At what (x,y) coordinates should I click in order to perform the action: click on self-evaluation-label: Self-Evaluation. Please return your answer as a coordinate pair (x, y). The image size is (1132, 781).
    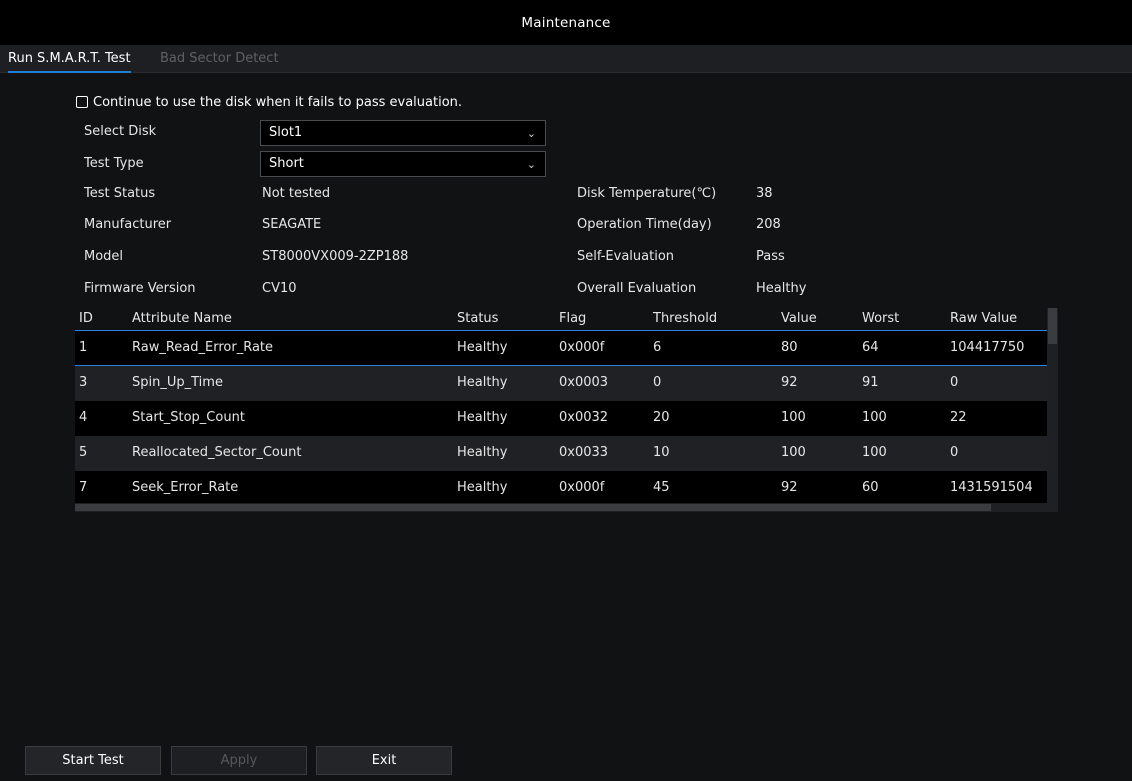
    Looking at the image, I should click on (626, 256).